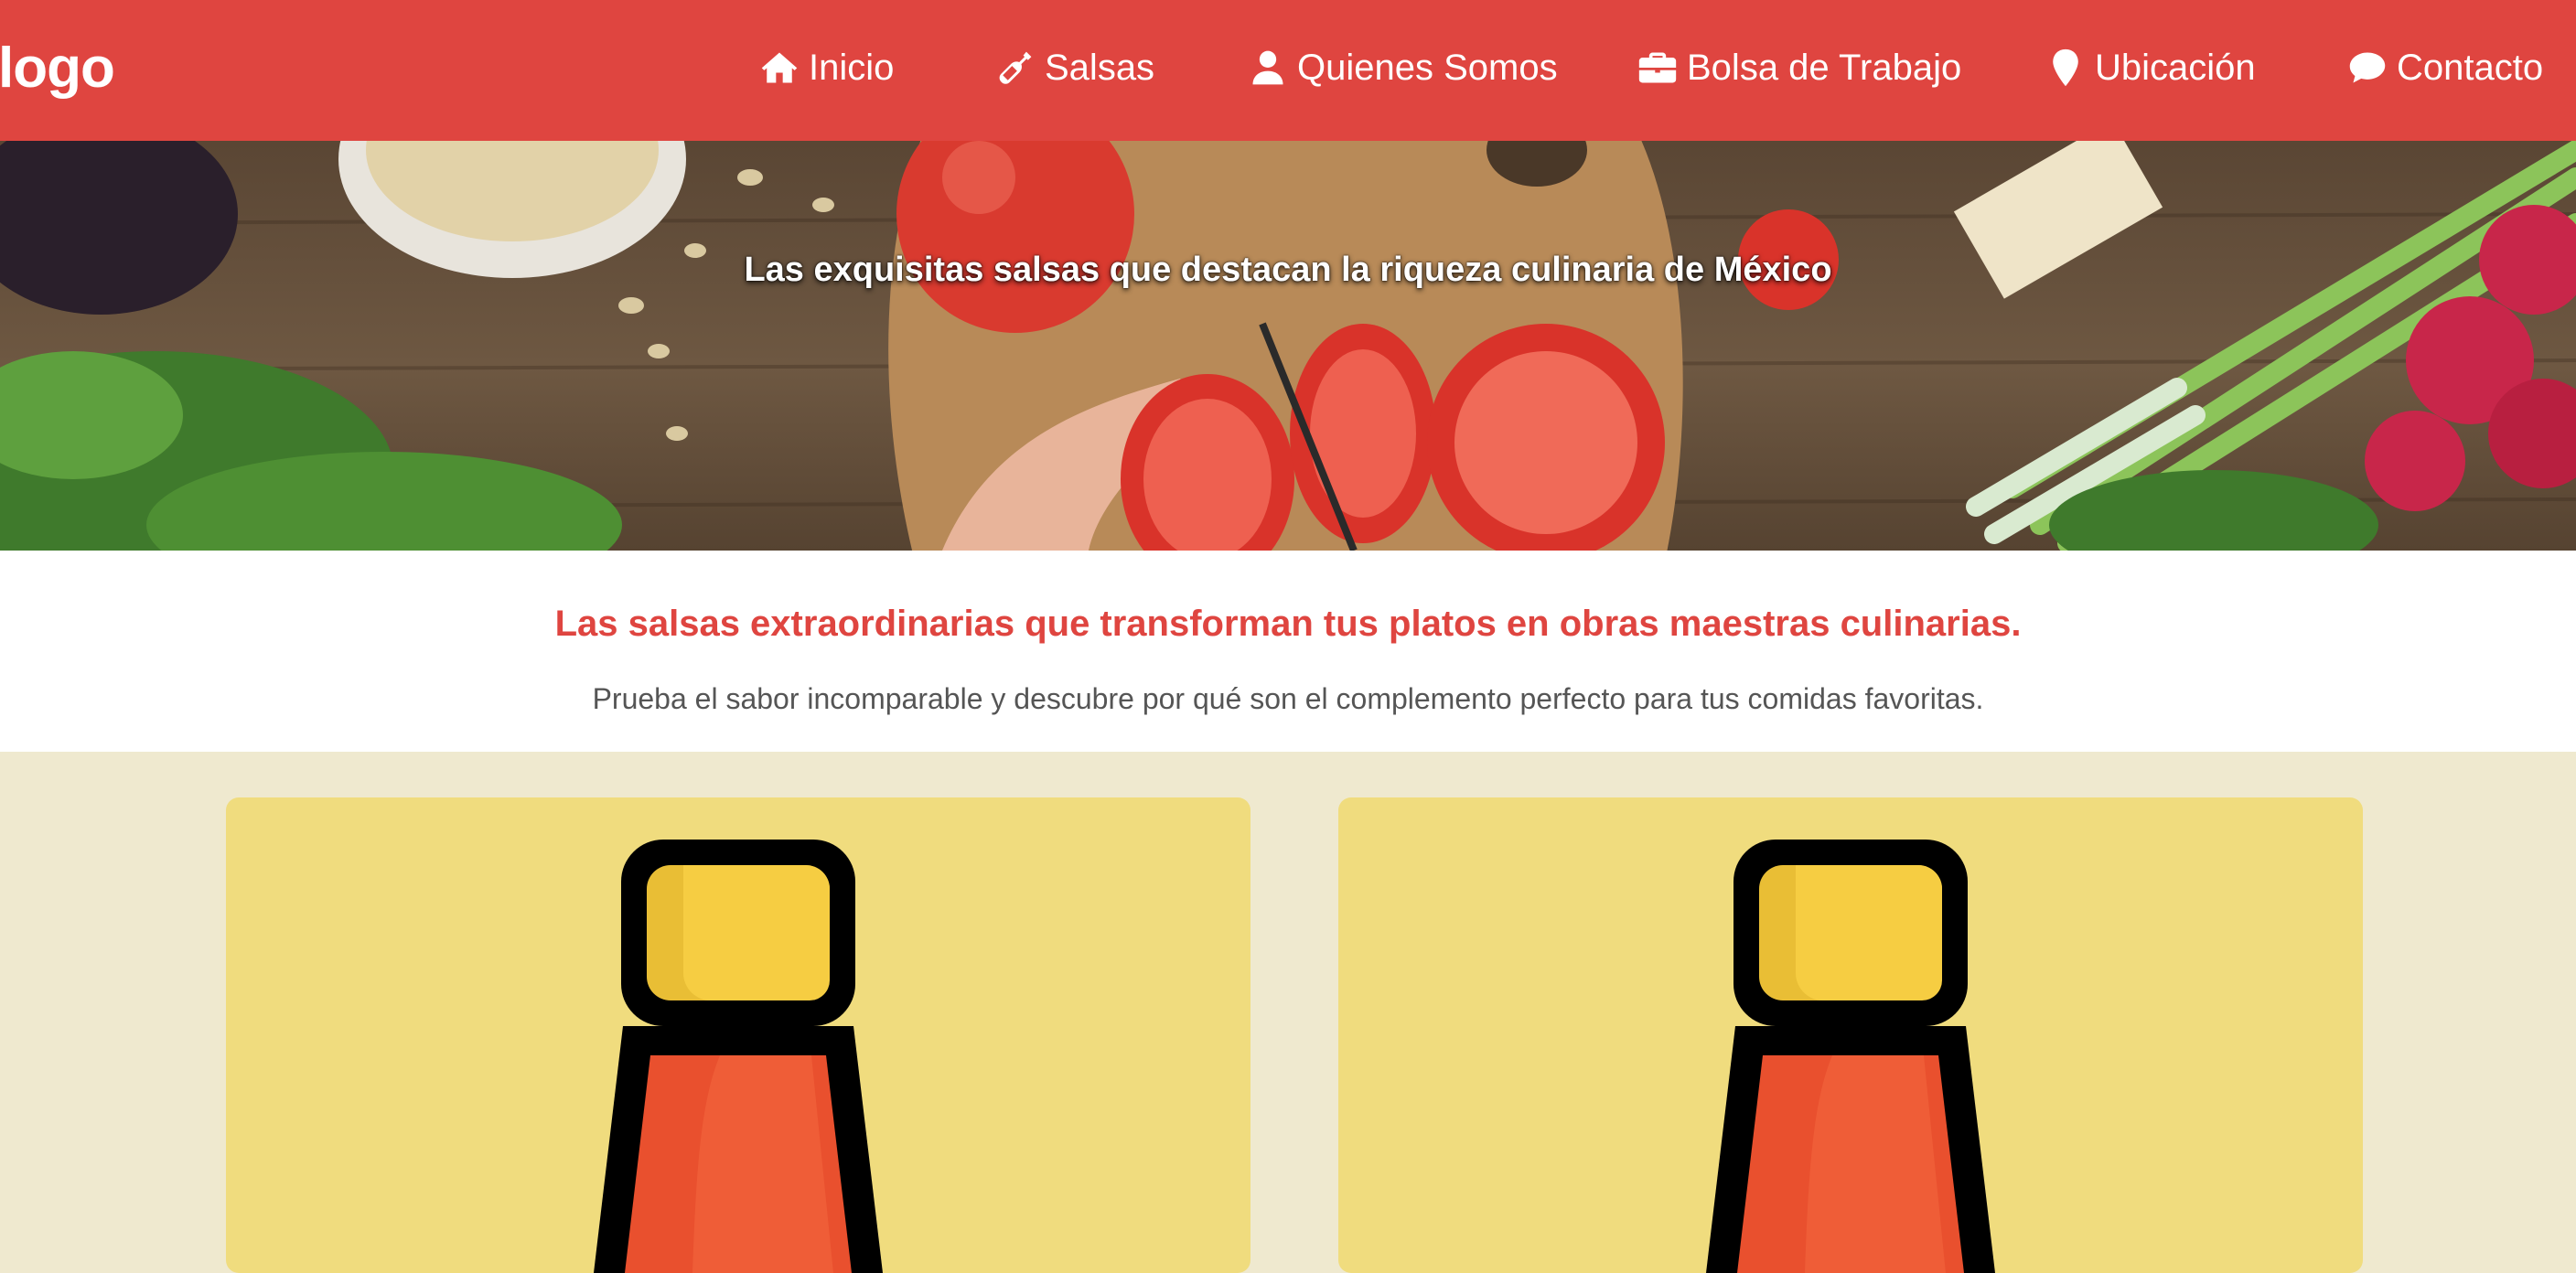  I want to click on briefcase-icon, so click(1657, 67).